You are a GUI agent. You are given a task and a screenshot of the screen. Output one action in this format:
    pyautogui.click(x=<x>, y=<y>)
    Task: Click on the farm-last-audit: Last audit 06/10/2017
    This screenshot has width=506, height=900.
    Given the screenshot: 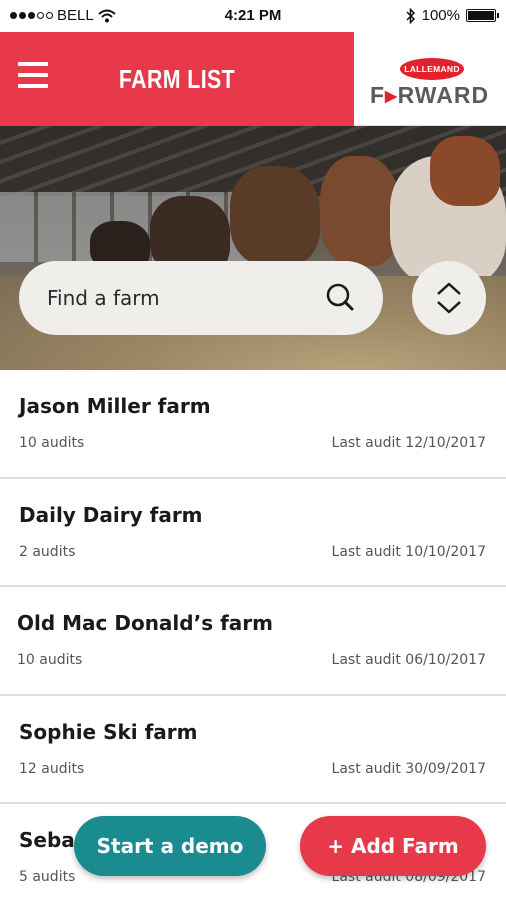 What is the action you would take?
    pyautogui.click(x=408, y=660)
    